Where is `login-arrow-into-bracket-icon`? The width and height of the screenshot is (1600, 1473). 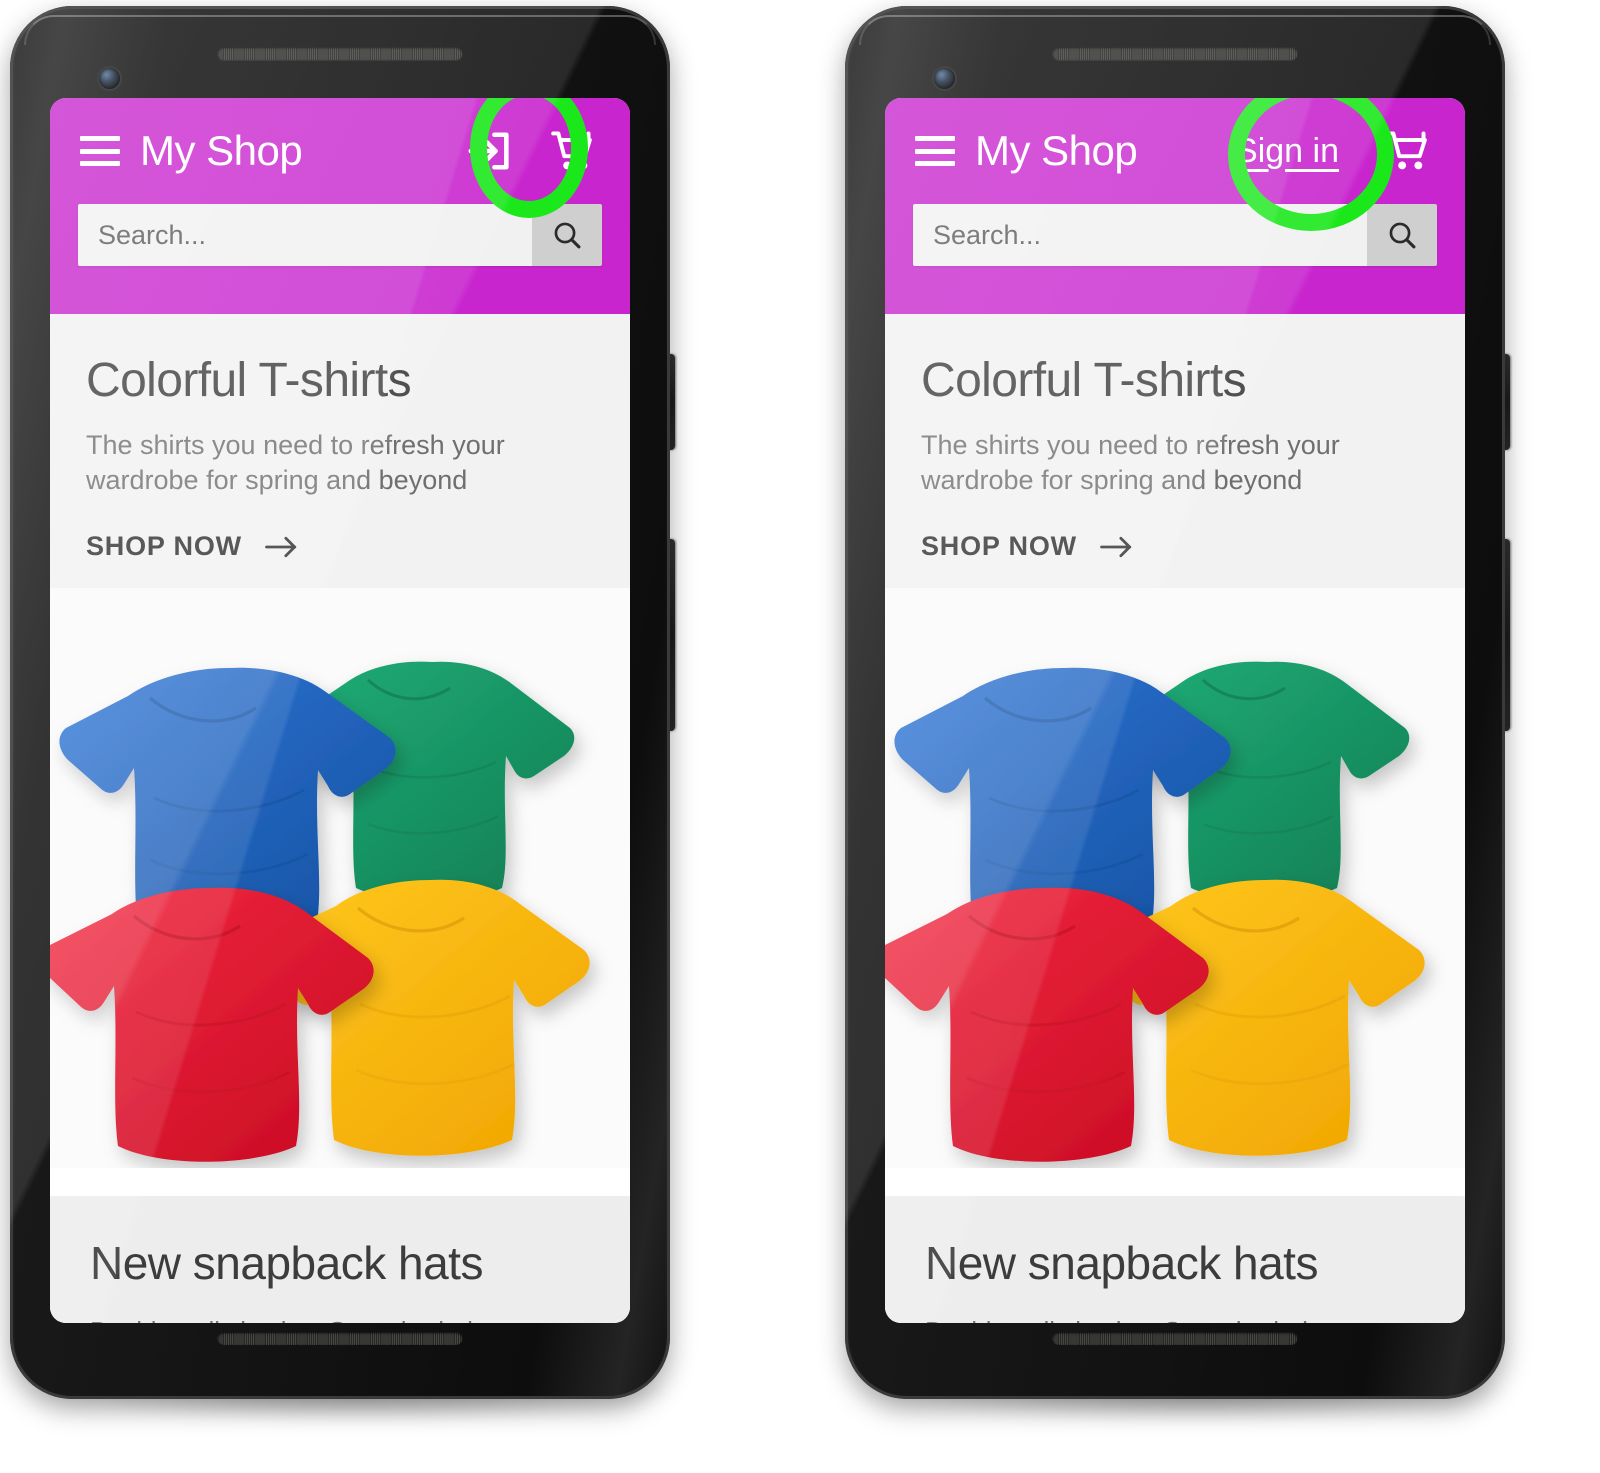 login-arrow-into-bracket-icon is located at coordinates (488, 151).